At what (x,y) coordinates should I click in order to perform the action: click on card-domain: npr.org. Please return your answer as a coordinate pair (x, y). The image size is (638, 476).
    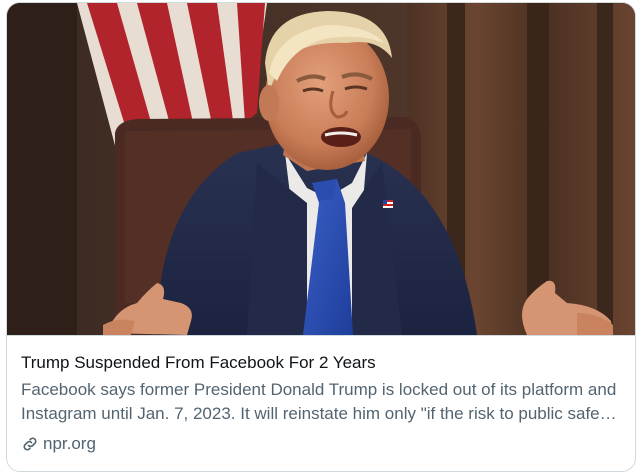
    Looking at the image, I should click on (69, 443).